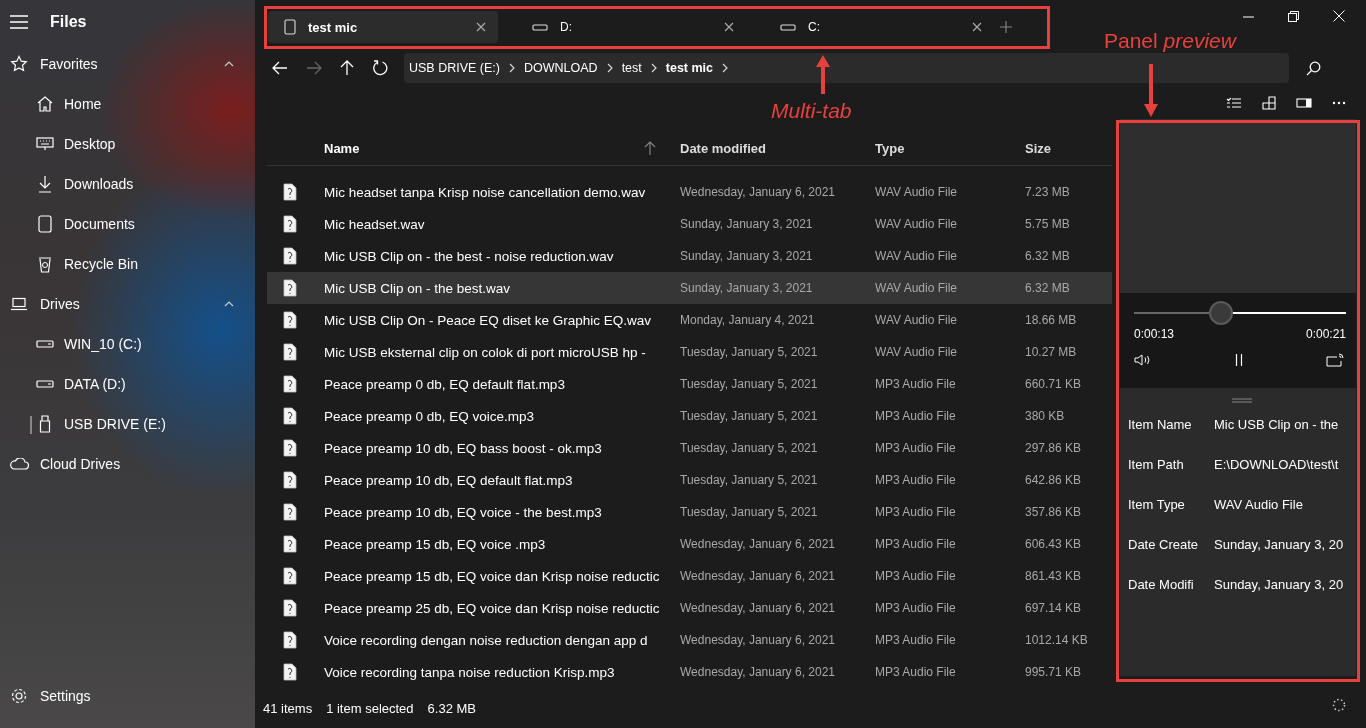  What do you see at coordinates (1258, 504) in the screenshot?
I see `detail-value: WAV Audio File` at bounding box center [1258, 504].